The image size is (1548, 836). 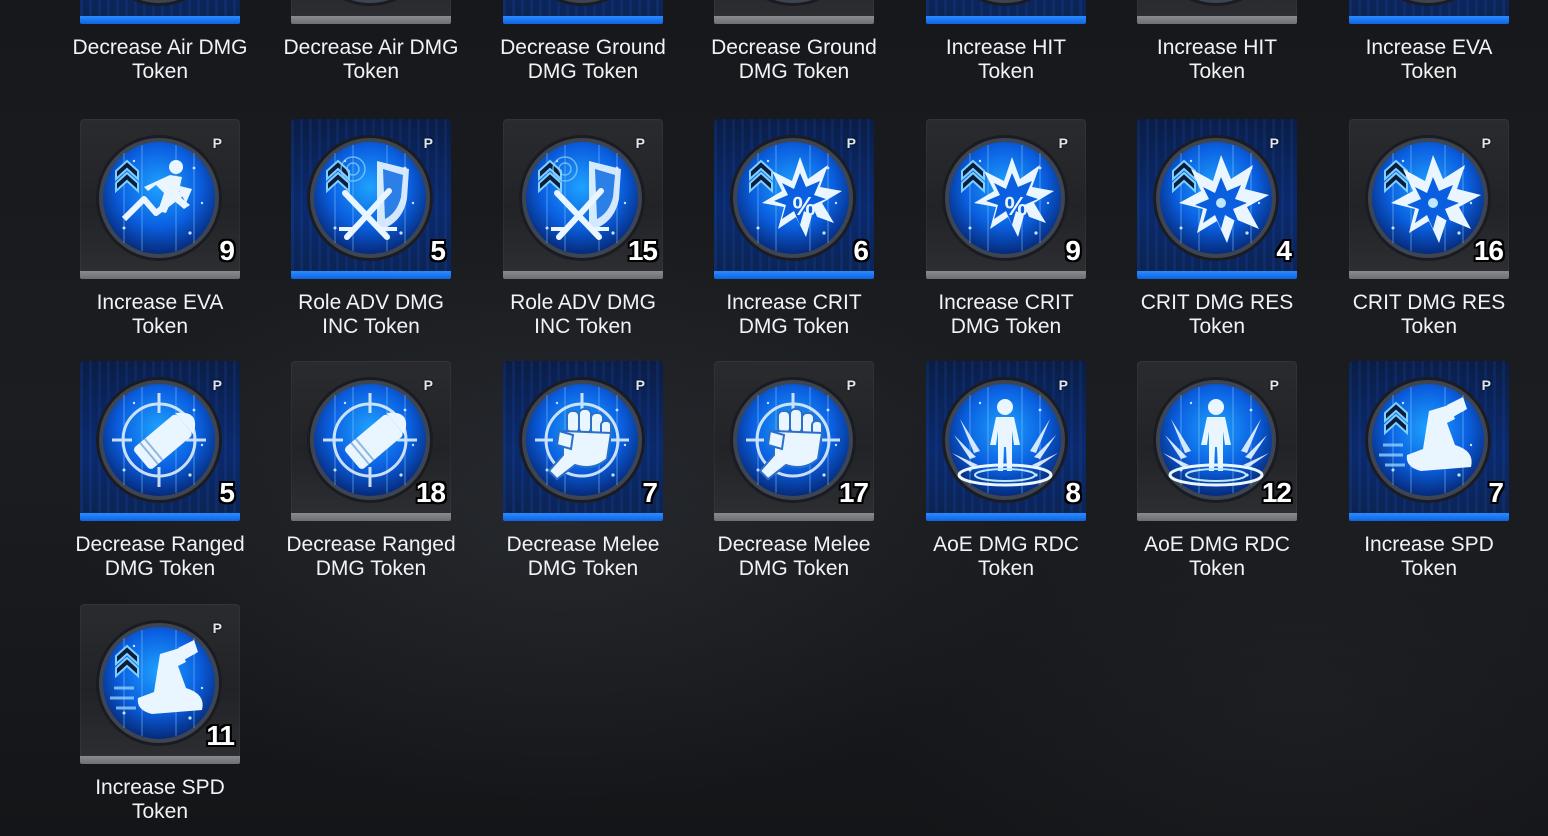 I want to click on token-item: Increase EVA Token, so click(x=1429, y=47).